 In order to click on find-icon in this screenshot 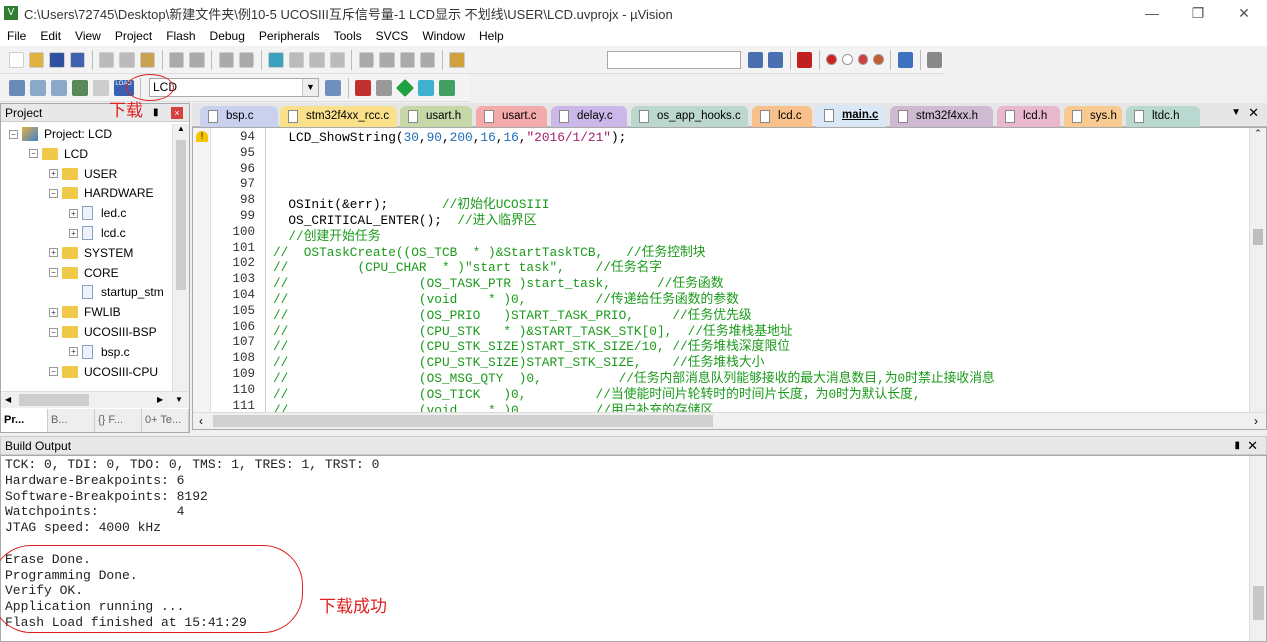, I will do `click(755, 59)`.